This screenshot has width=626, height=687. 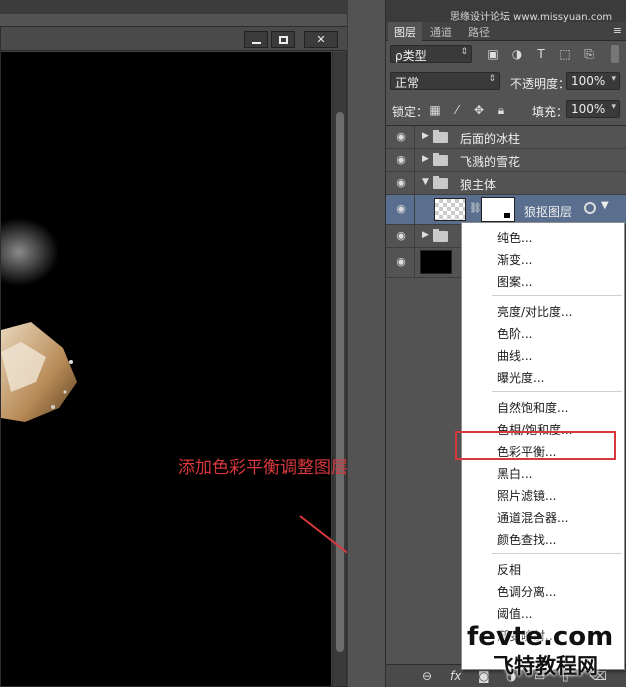 I want to click on pixel-filter-icon: ▣, so click(x=493, y=54).